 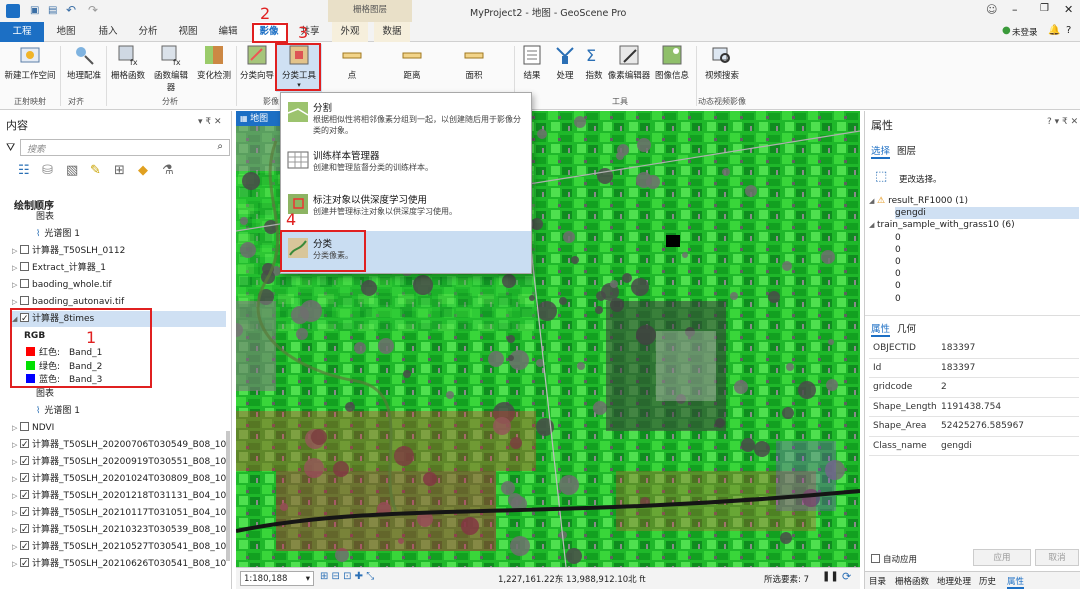 I want to click on function-editor-button: fx 函数编辑器, so click(x=171, y=68).